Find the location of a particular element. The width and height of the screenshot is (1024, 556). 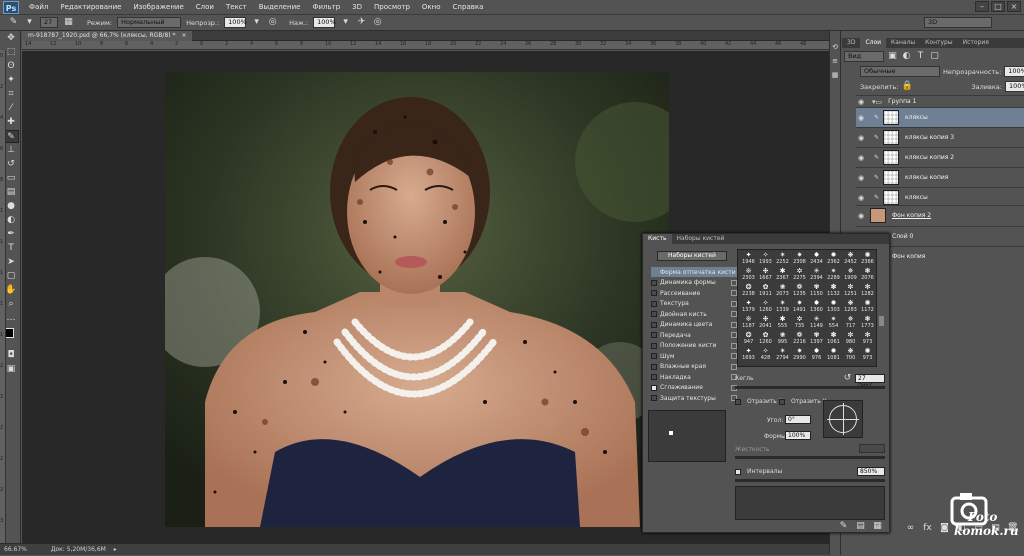

hardness-slider is located at coordinates (810, 457).